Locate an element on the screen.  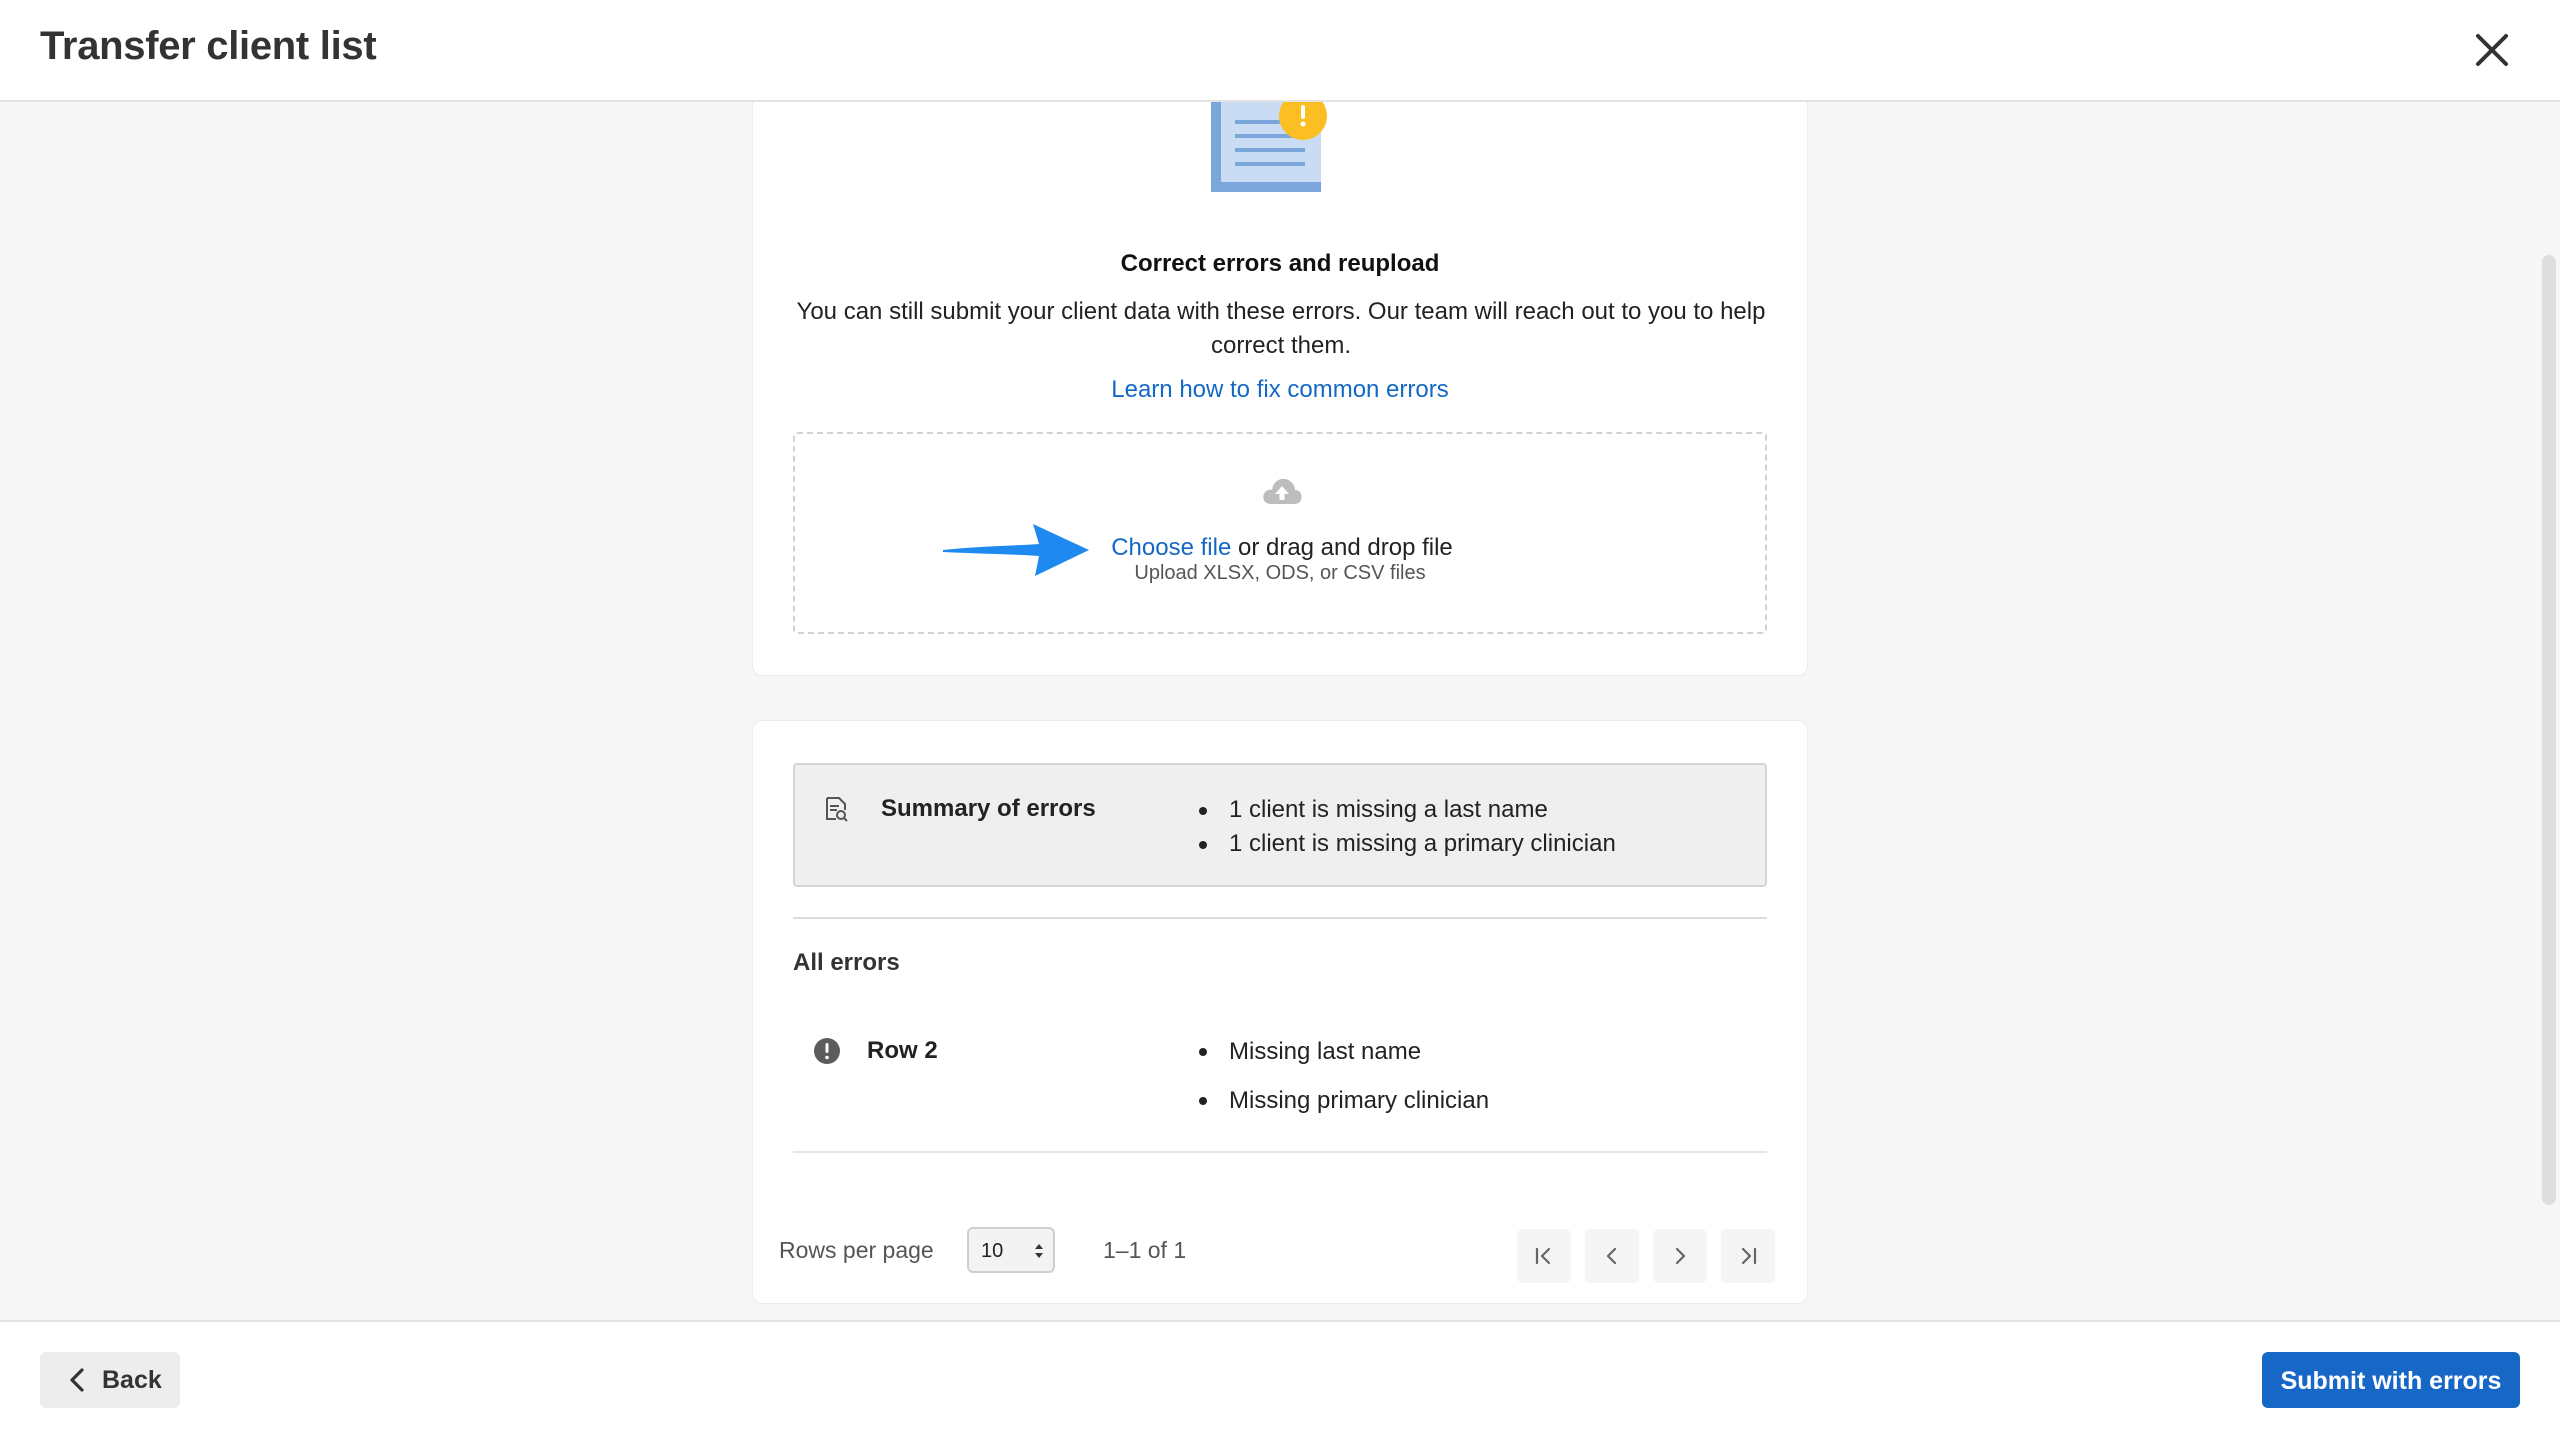
previous-page-button is located at coordinates (1612, 1256).